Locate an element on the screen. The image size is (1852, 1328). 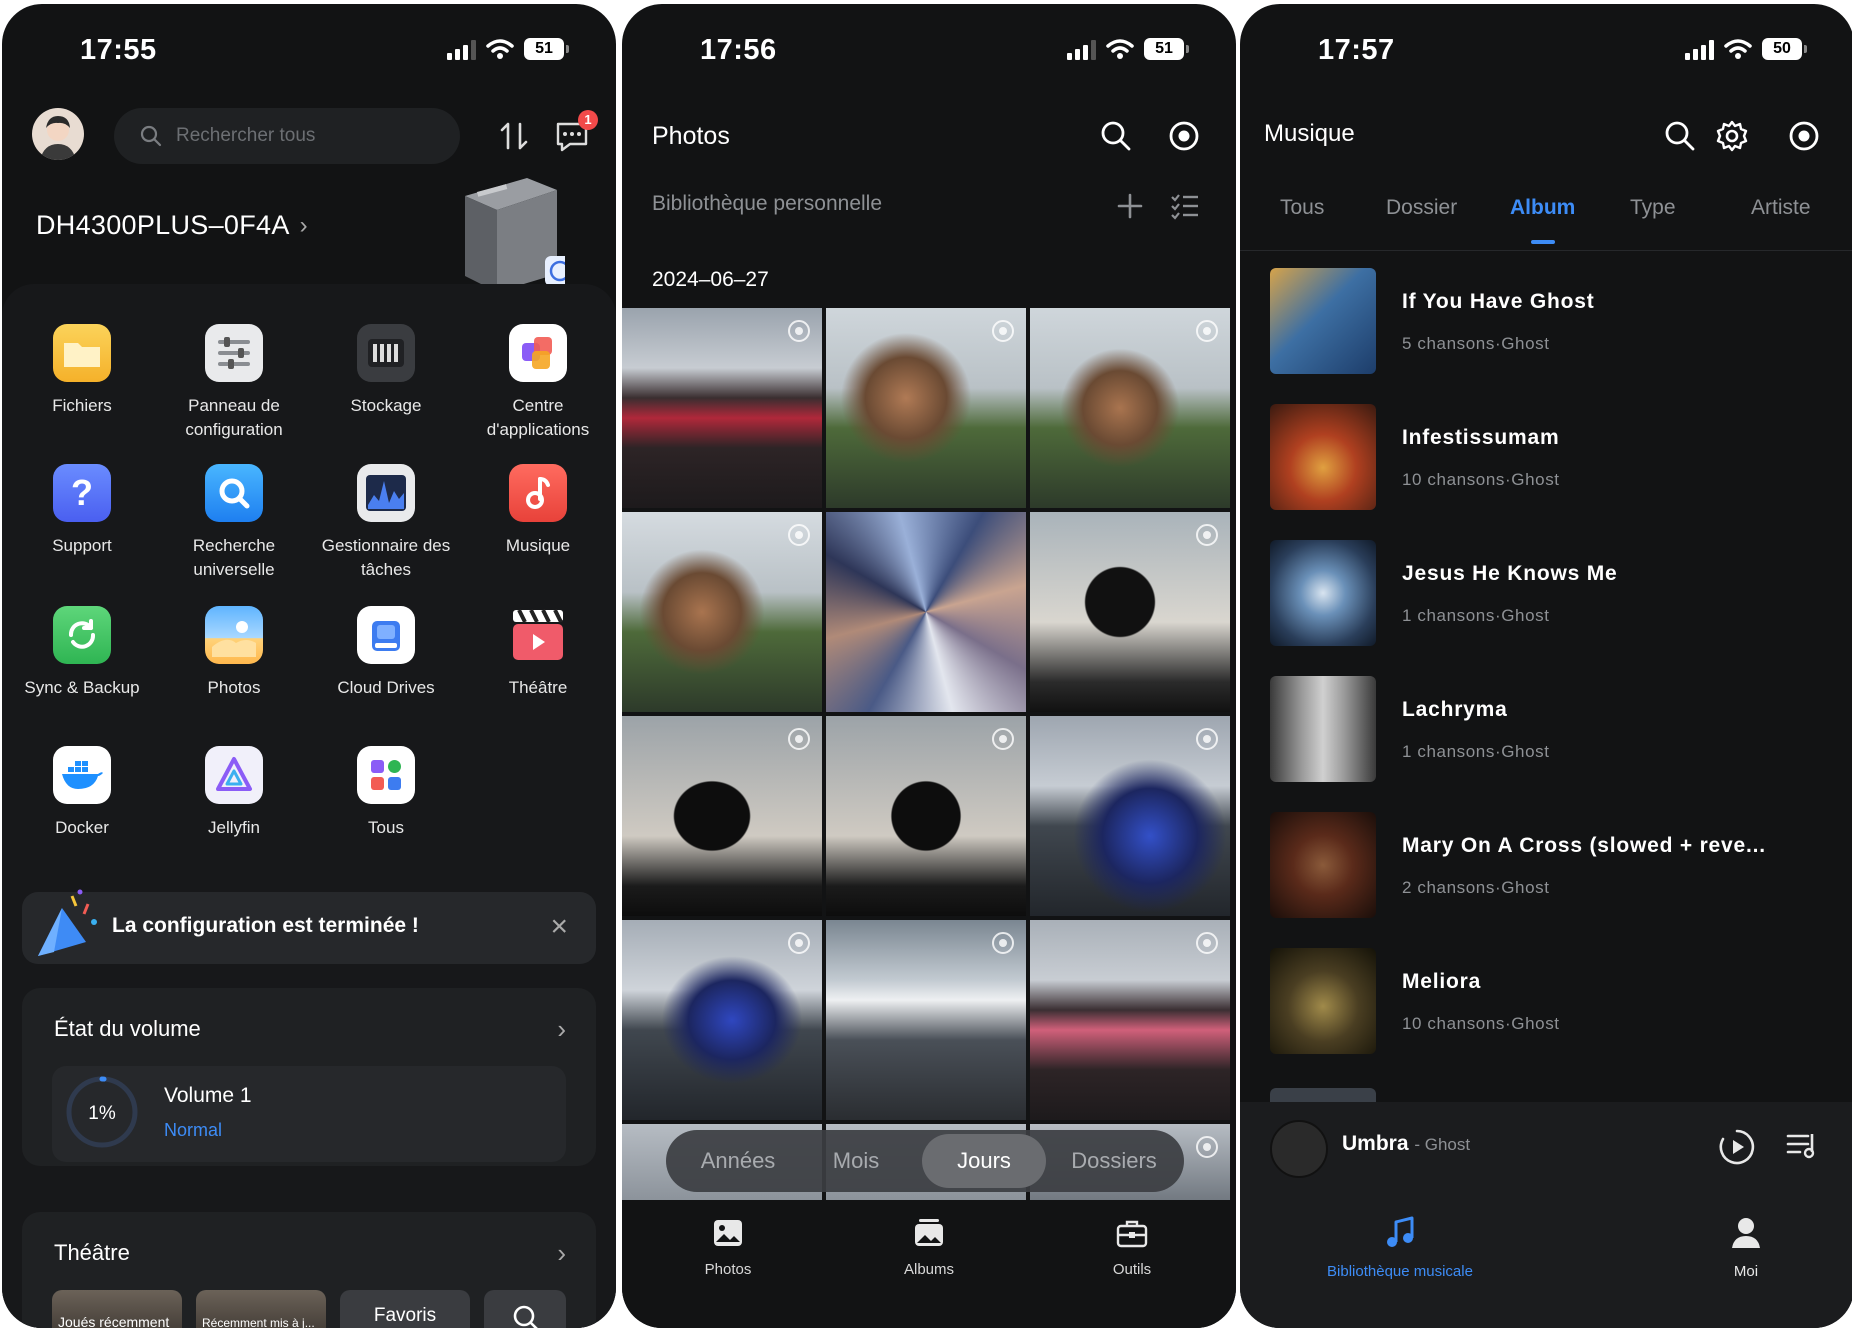
status-bar: 17:56 51 is located at coordinates (929, 49).